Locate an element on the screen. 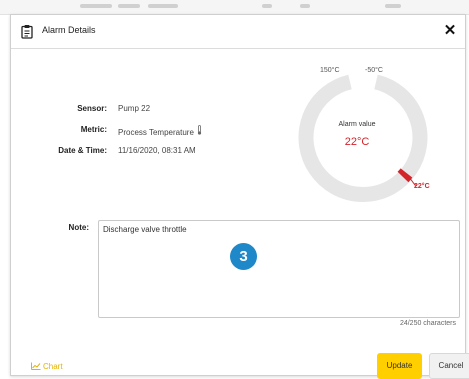 The width and height of the screenshot is (469, 379). sensor-label: Sensor: is located at coordinates (92, 108).